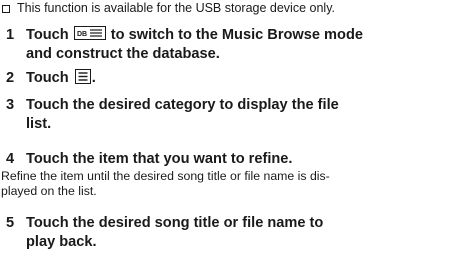  I want to click on step-2: 2 Touch ., so click(51, 78).